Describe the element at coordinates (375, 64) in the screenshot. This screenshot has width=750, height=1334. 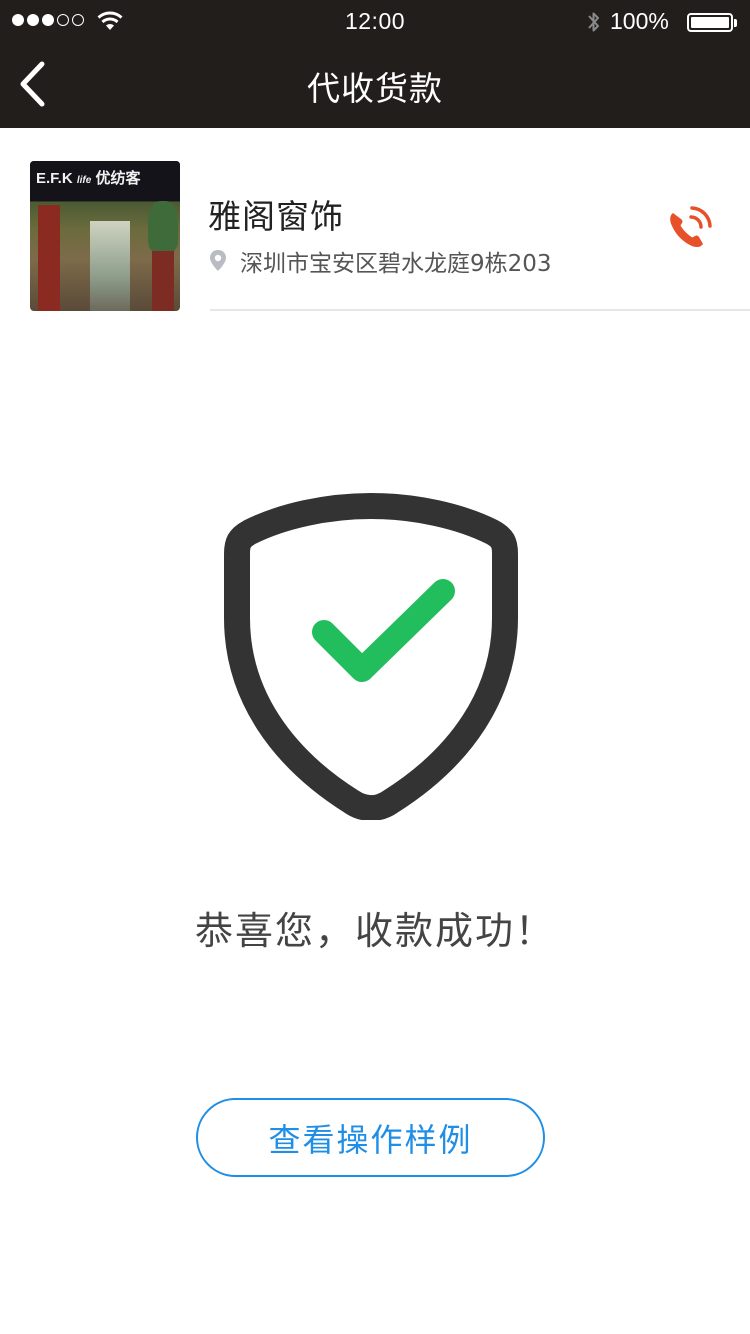
I see `top-bar: 12:00 100% 代收货款` at that location.